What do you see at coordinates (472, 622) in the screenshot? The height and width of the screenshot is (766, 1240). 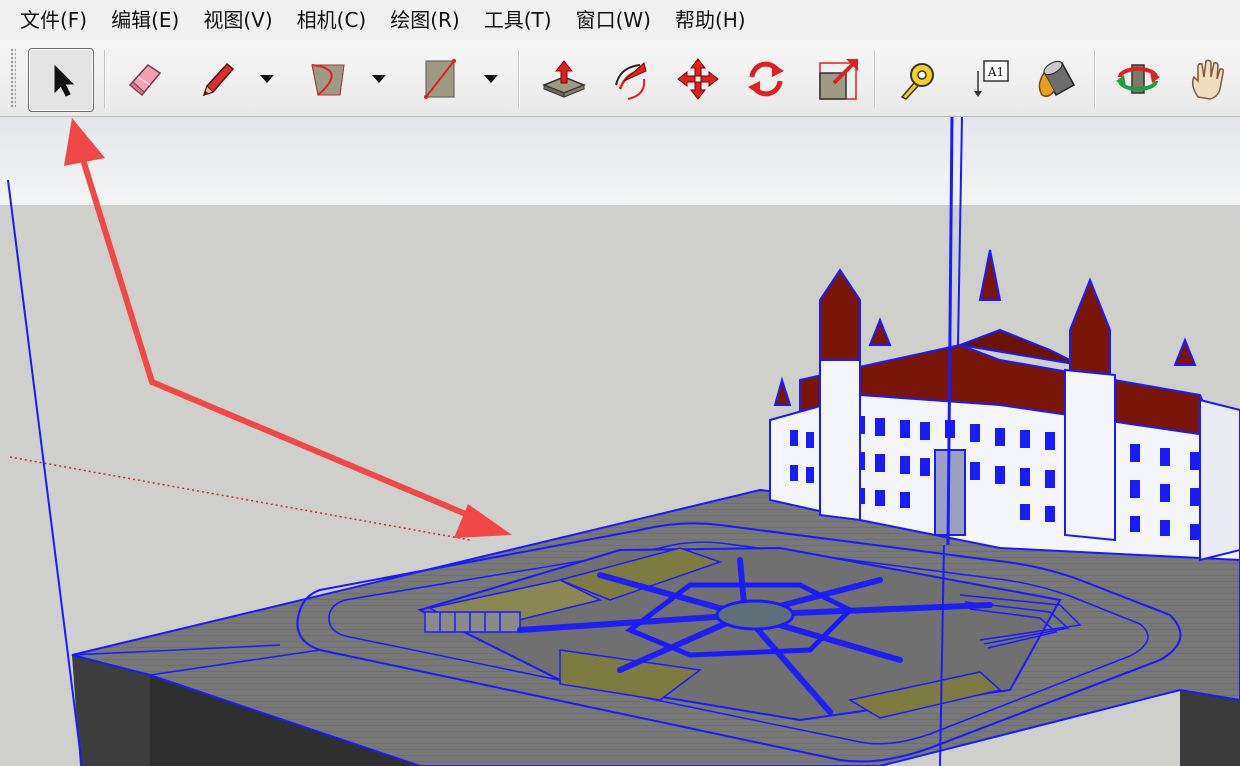 I see `garden-steps-left` at bounding box center [472, 622].